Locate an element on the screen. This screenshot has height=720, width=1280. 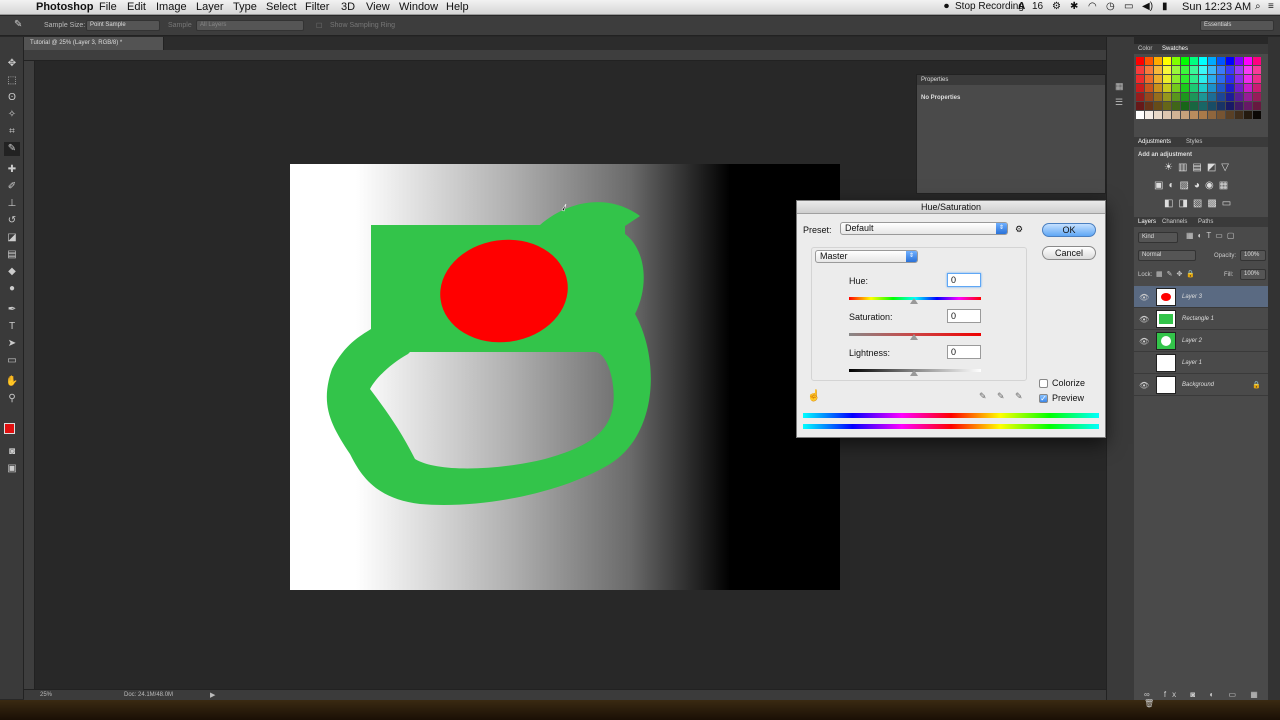
menu-select: Select is located at coordinates (281, 7).